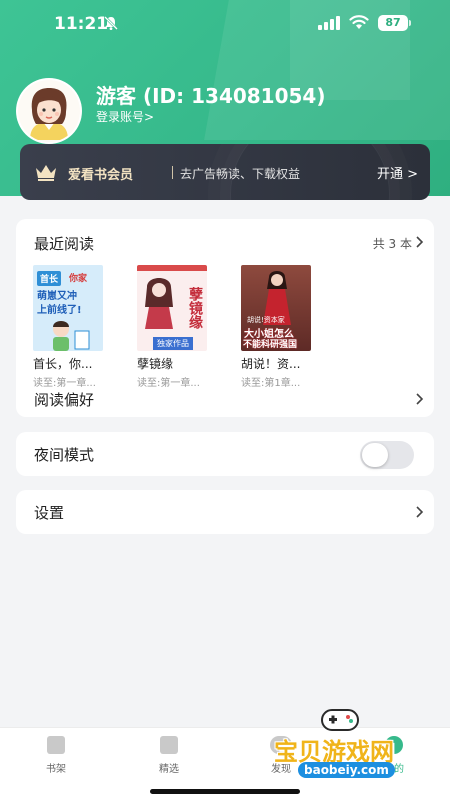 The image size is (450, 800). Describe the element at coordinates (359, 22) in the screenshot. I see `wifi-icon` at that location.